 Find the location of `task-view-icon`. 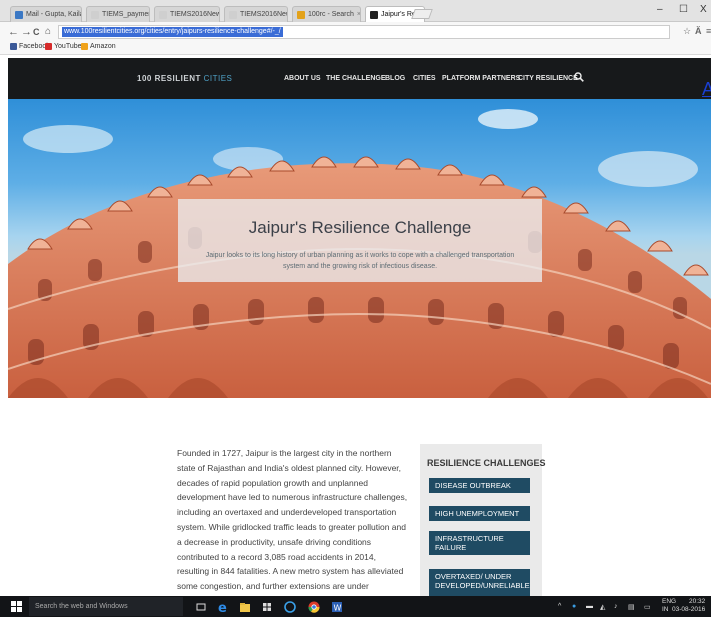

task-view-icon is located at coordinates (201, 606).